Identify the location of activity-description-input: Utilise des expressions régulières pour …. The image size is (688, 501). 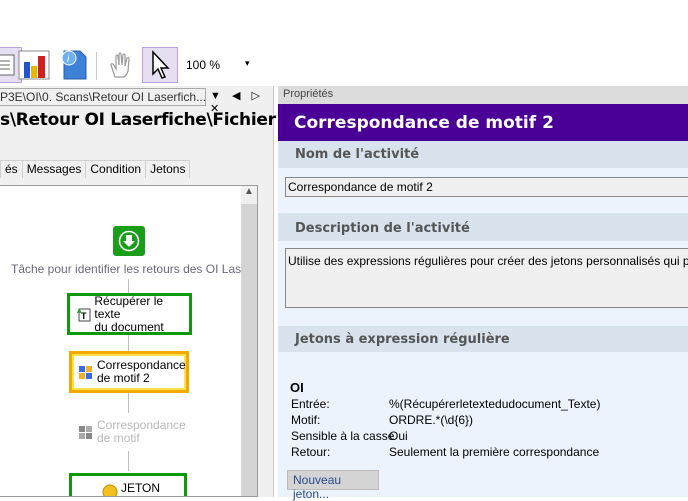
(486, 278).